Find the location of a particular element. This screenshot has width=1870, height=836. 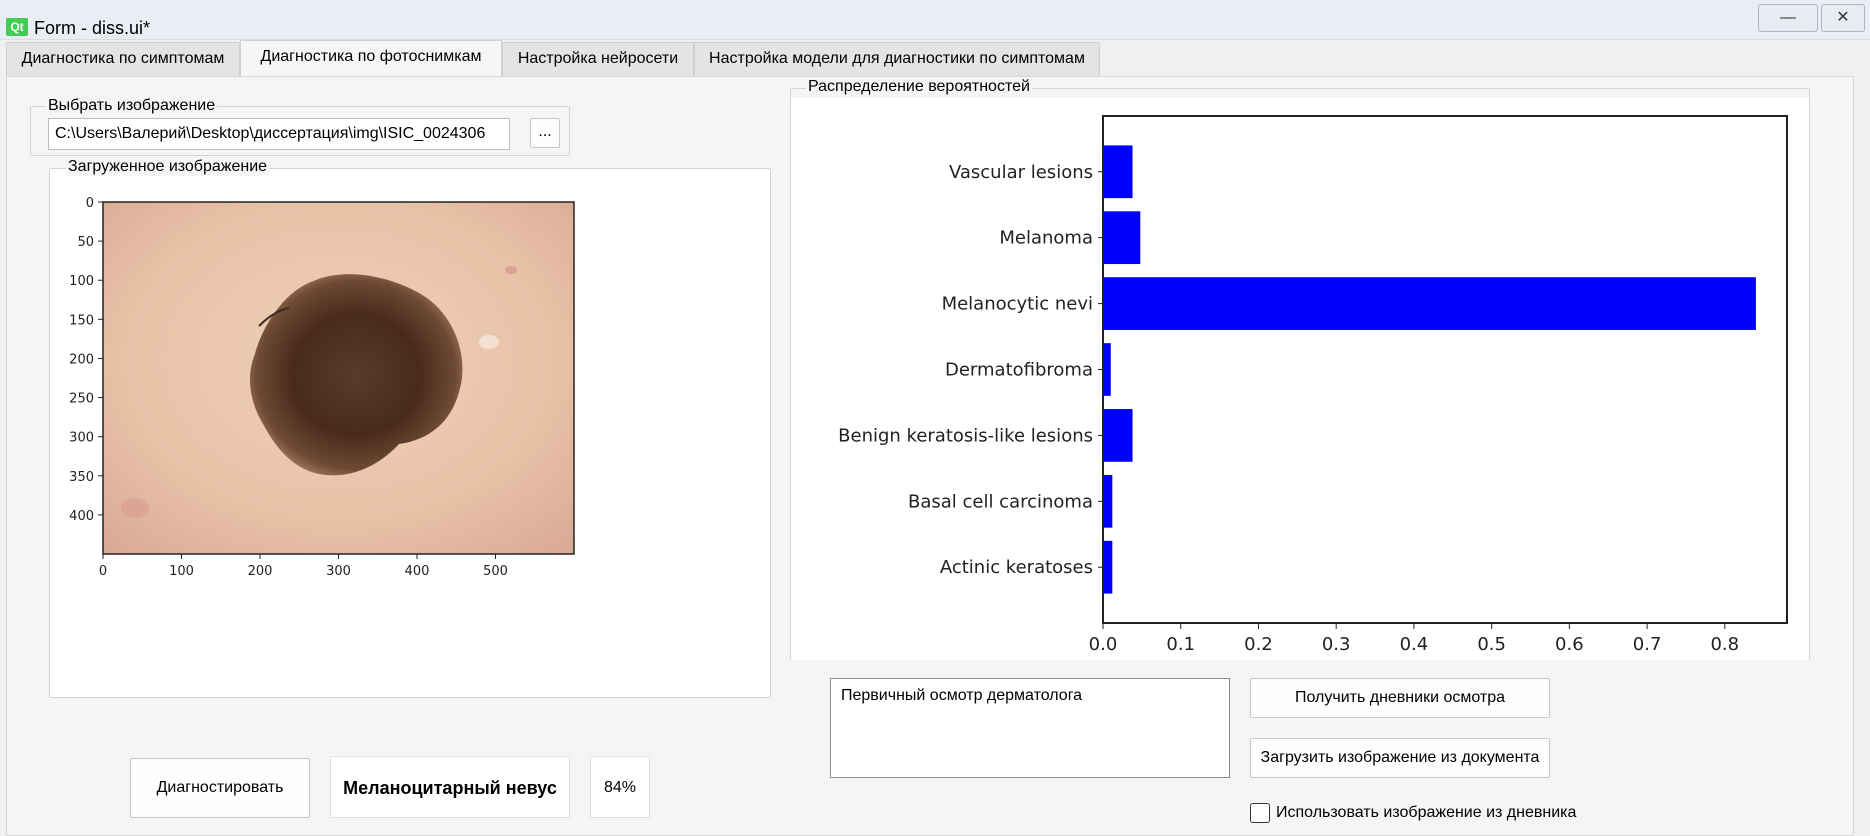

image-x-tick-label: 500 is located at coordinates (495, 571).